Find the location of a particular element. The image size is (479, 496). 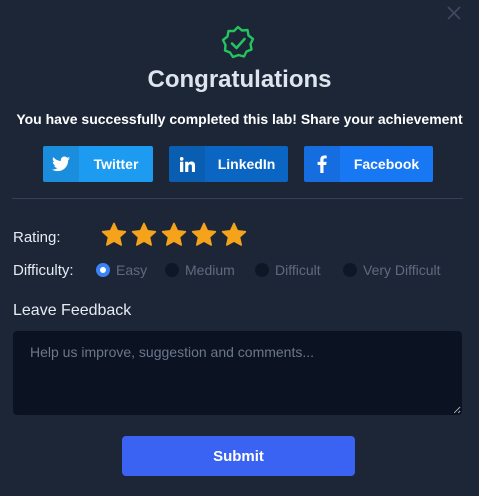

share-twitter-label: Twitter is located at coordinates (116, 164).